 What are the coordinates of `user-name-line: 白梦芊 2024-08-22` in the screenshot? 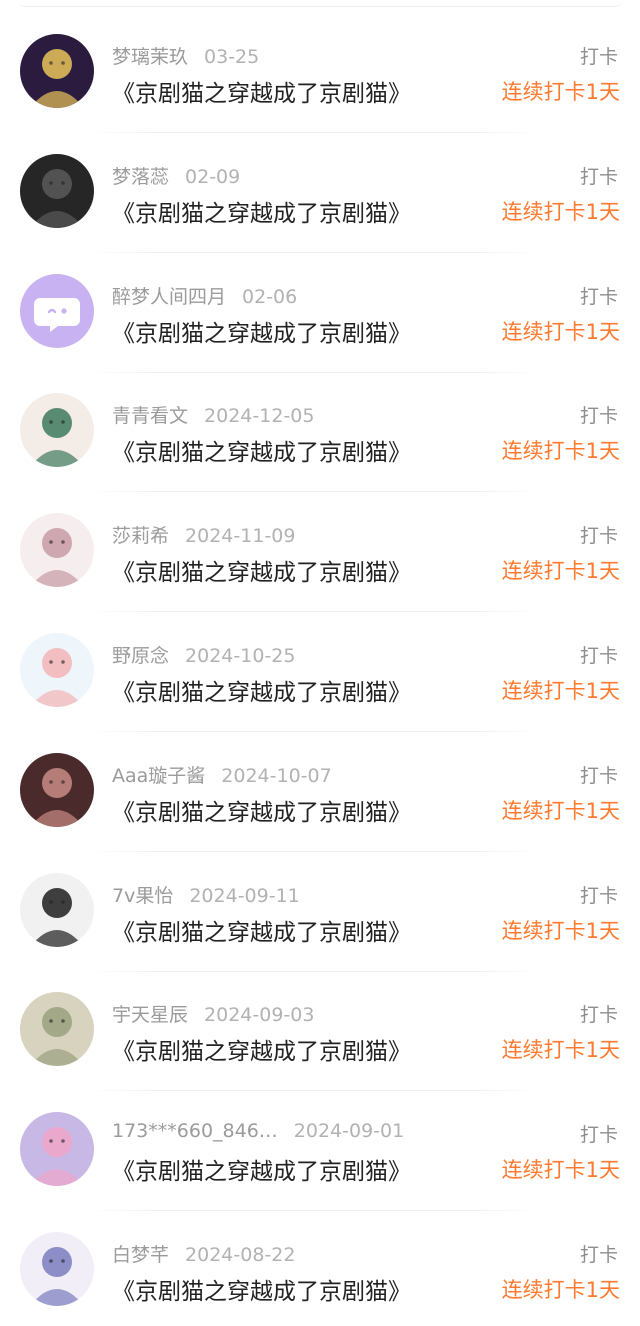 It's located at (203, 1253).